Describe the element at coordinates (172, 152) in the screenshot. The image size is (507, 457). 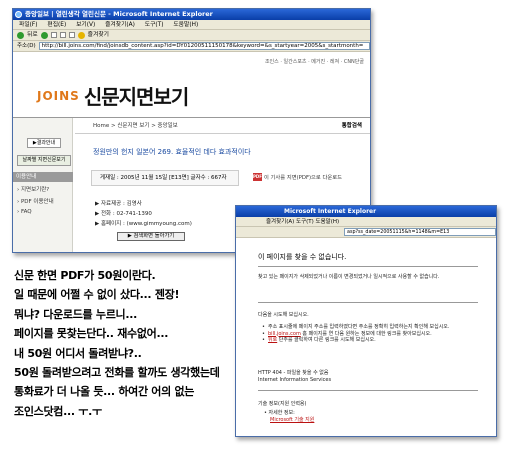
I see `article-title: 정원만의 헌지 일본어 269. 효율적인 데다 효과적이다` at that location.